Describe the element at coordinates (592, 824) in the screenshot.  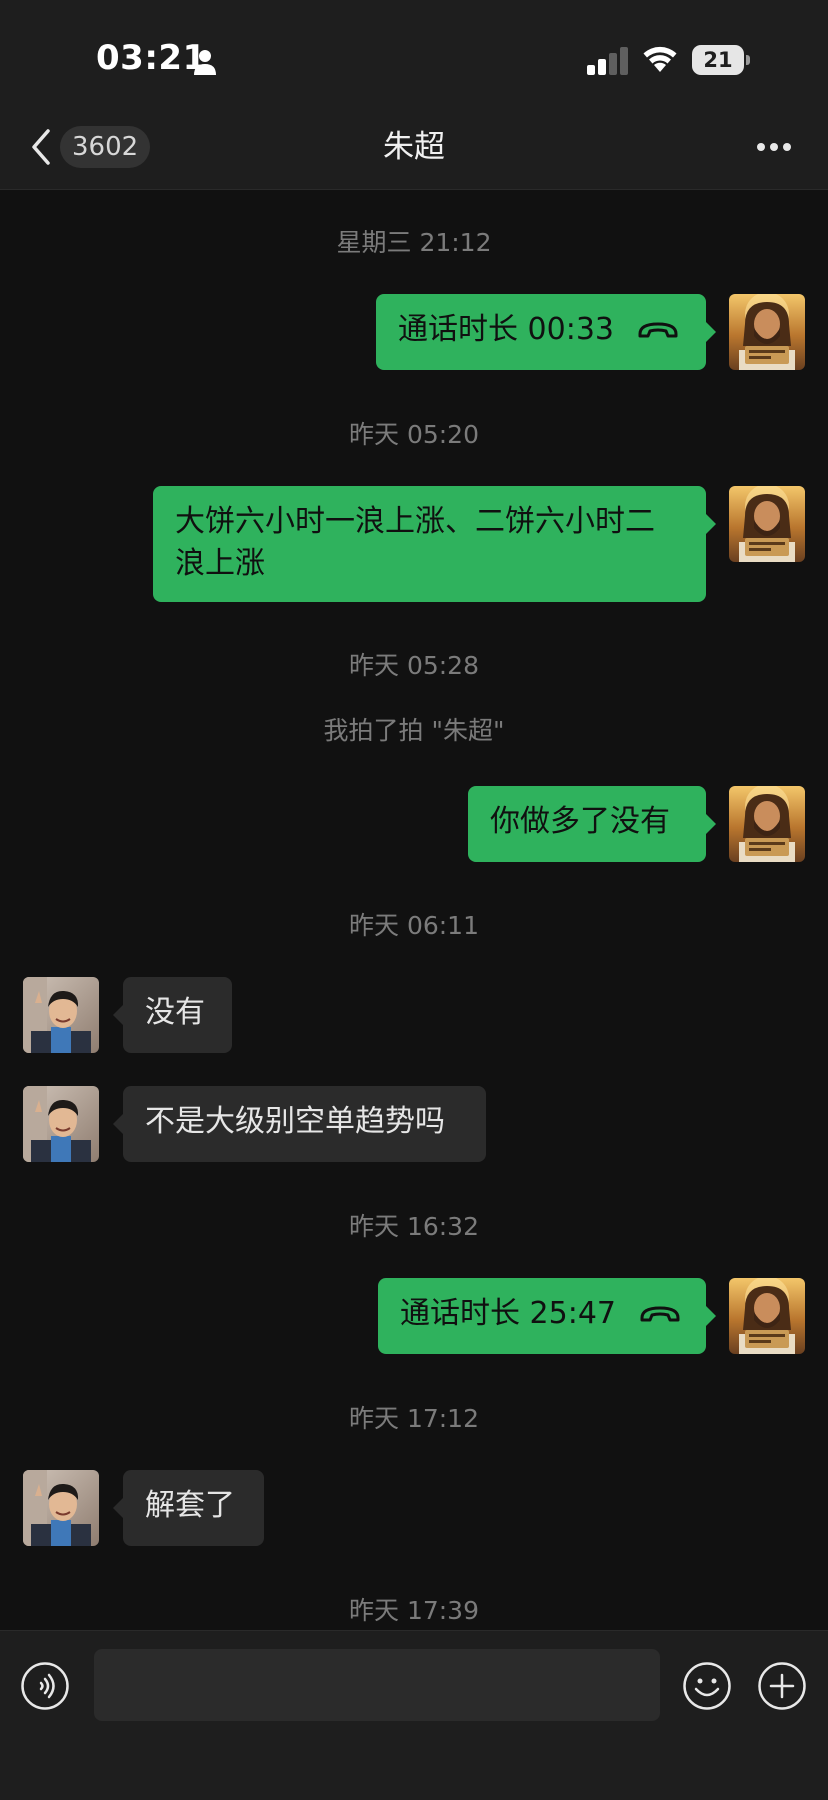
I see `message-bubble-outgoing: 你做多了没有` at that location.